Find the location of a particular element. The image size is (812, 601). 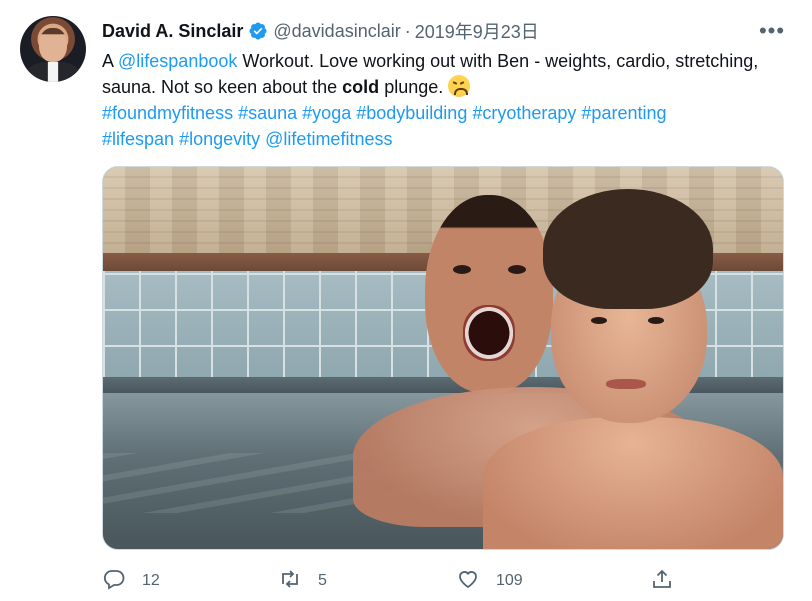

like-count: 109 is located at coordinates (509, 580).